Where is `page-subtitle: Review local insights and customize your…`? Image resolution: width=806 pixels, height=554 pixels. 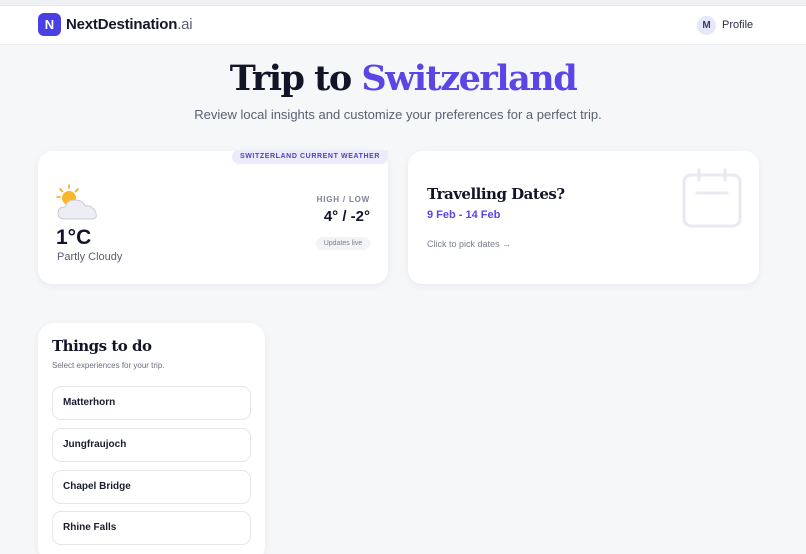
page-subtitle: Review local insights and customize your… is located at coordinates (398, 114).